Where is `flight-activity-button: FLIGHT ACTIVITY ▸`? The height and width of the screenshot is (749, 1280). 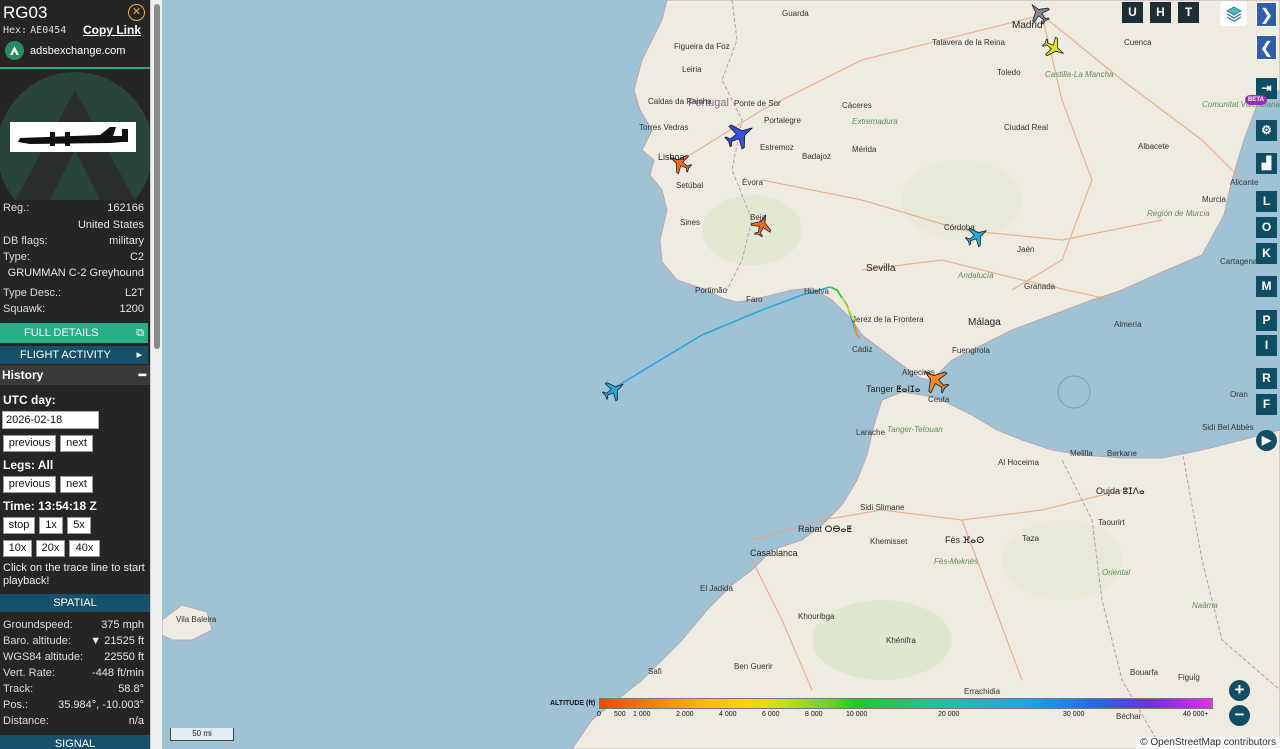 flight-activity-button: FLIGHT ACTIVITY ▸ is located at coordinates (74, 355).